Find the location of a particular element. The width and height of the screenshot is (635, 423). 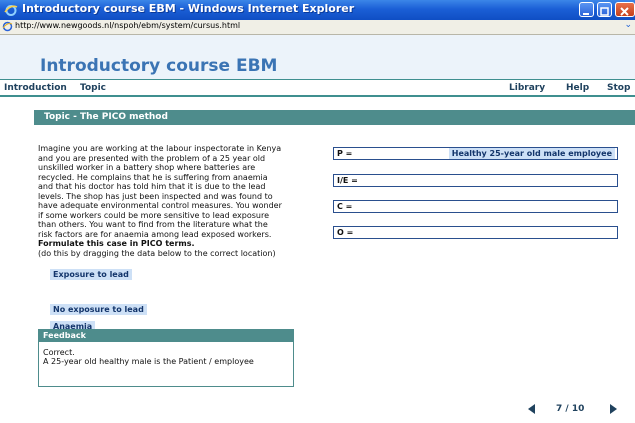

nav-bar: Introduction Topic Library Help Stop is located at coordinates (317, 88).